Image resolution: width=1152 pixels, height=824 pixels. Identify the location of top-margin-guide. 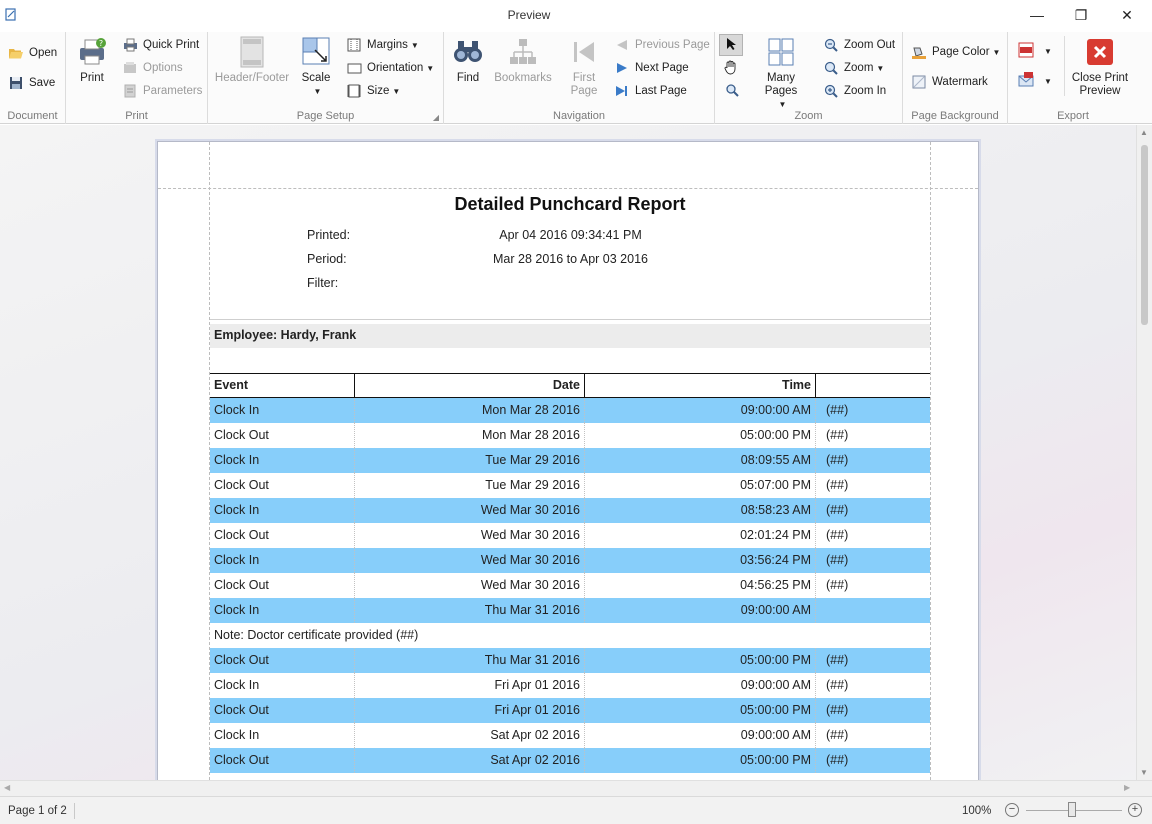
(568, 188).